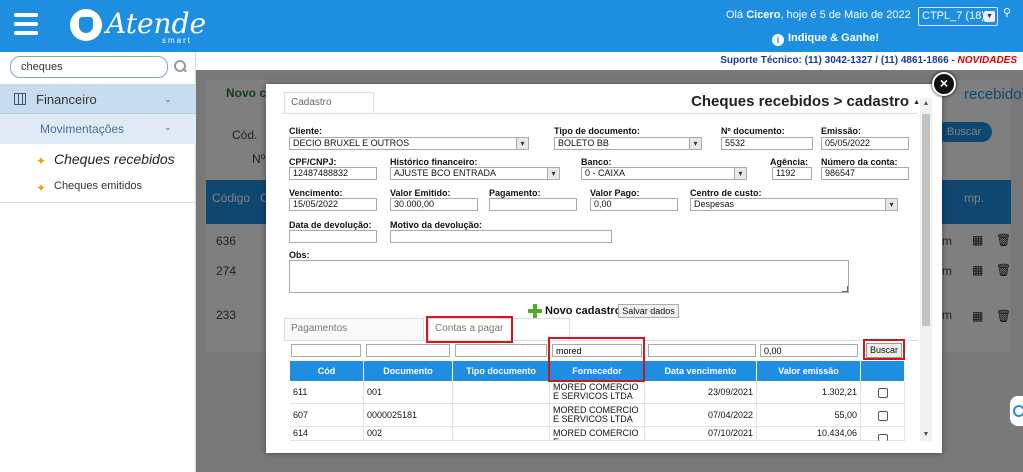 The height and width of the screenshot is (472, 1023). Describe the element at coordinates (409, 143) in the screenshot. I see `cliente-select: DECIO BRUXEL E OUTROS` at that location.